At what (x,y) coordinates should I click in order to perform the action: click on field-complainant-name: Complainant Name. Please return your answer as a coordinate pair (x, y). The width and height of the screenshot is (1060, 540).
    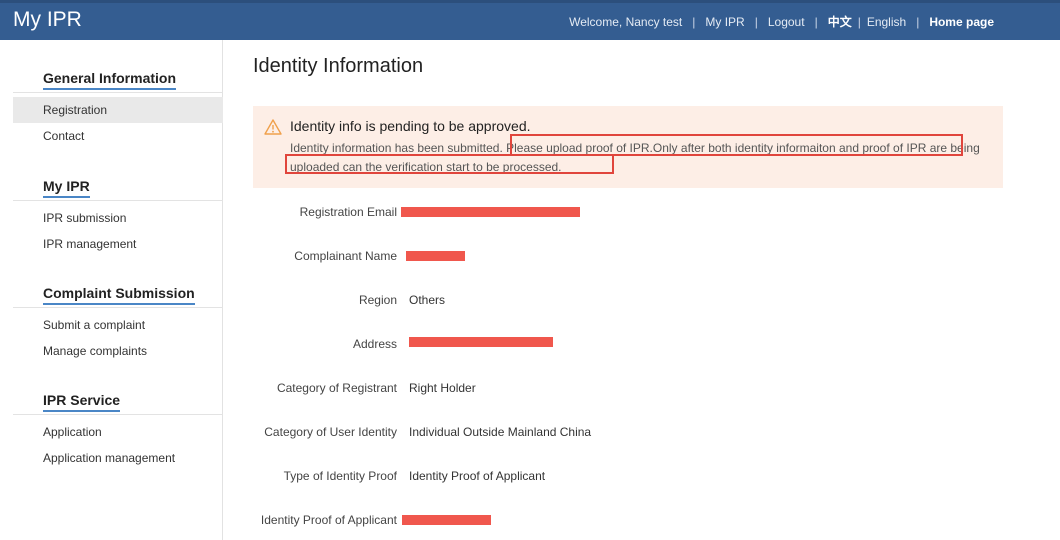
    Looking at the image, I should click on (633, 257).